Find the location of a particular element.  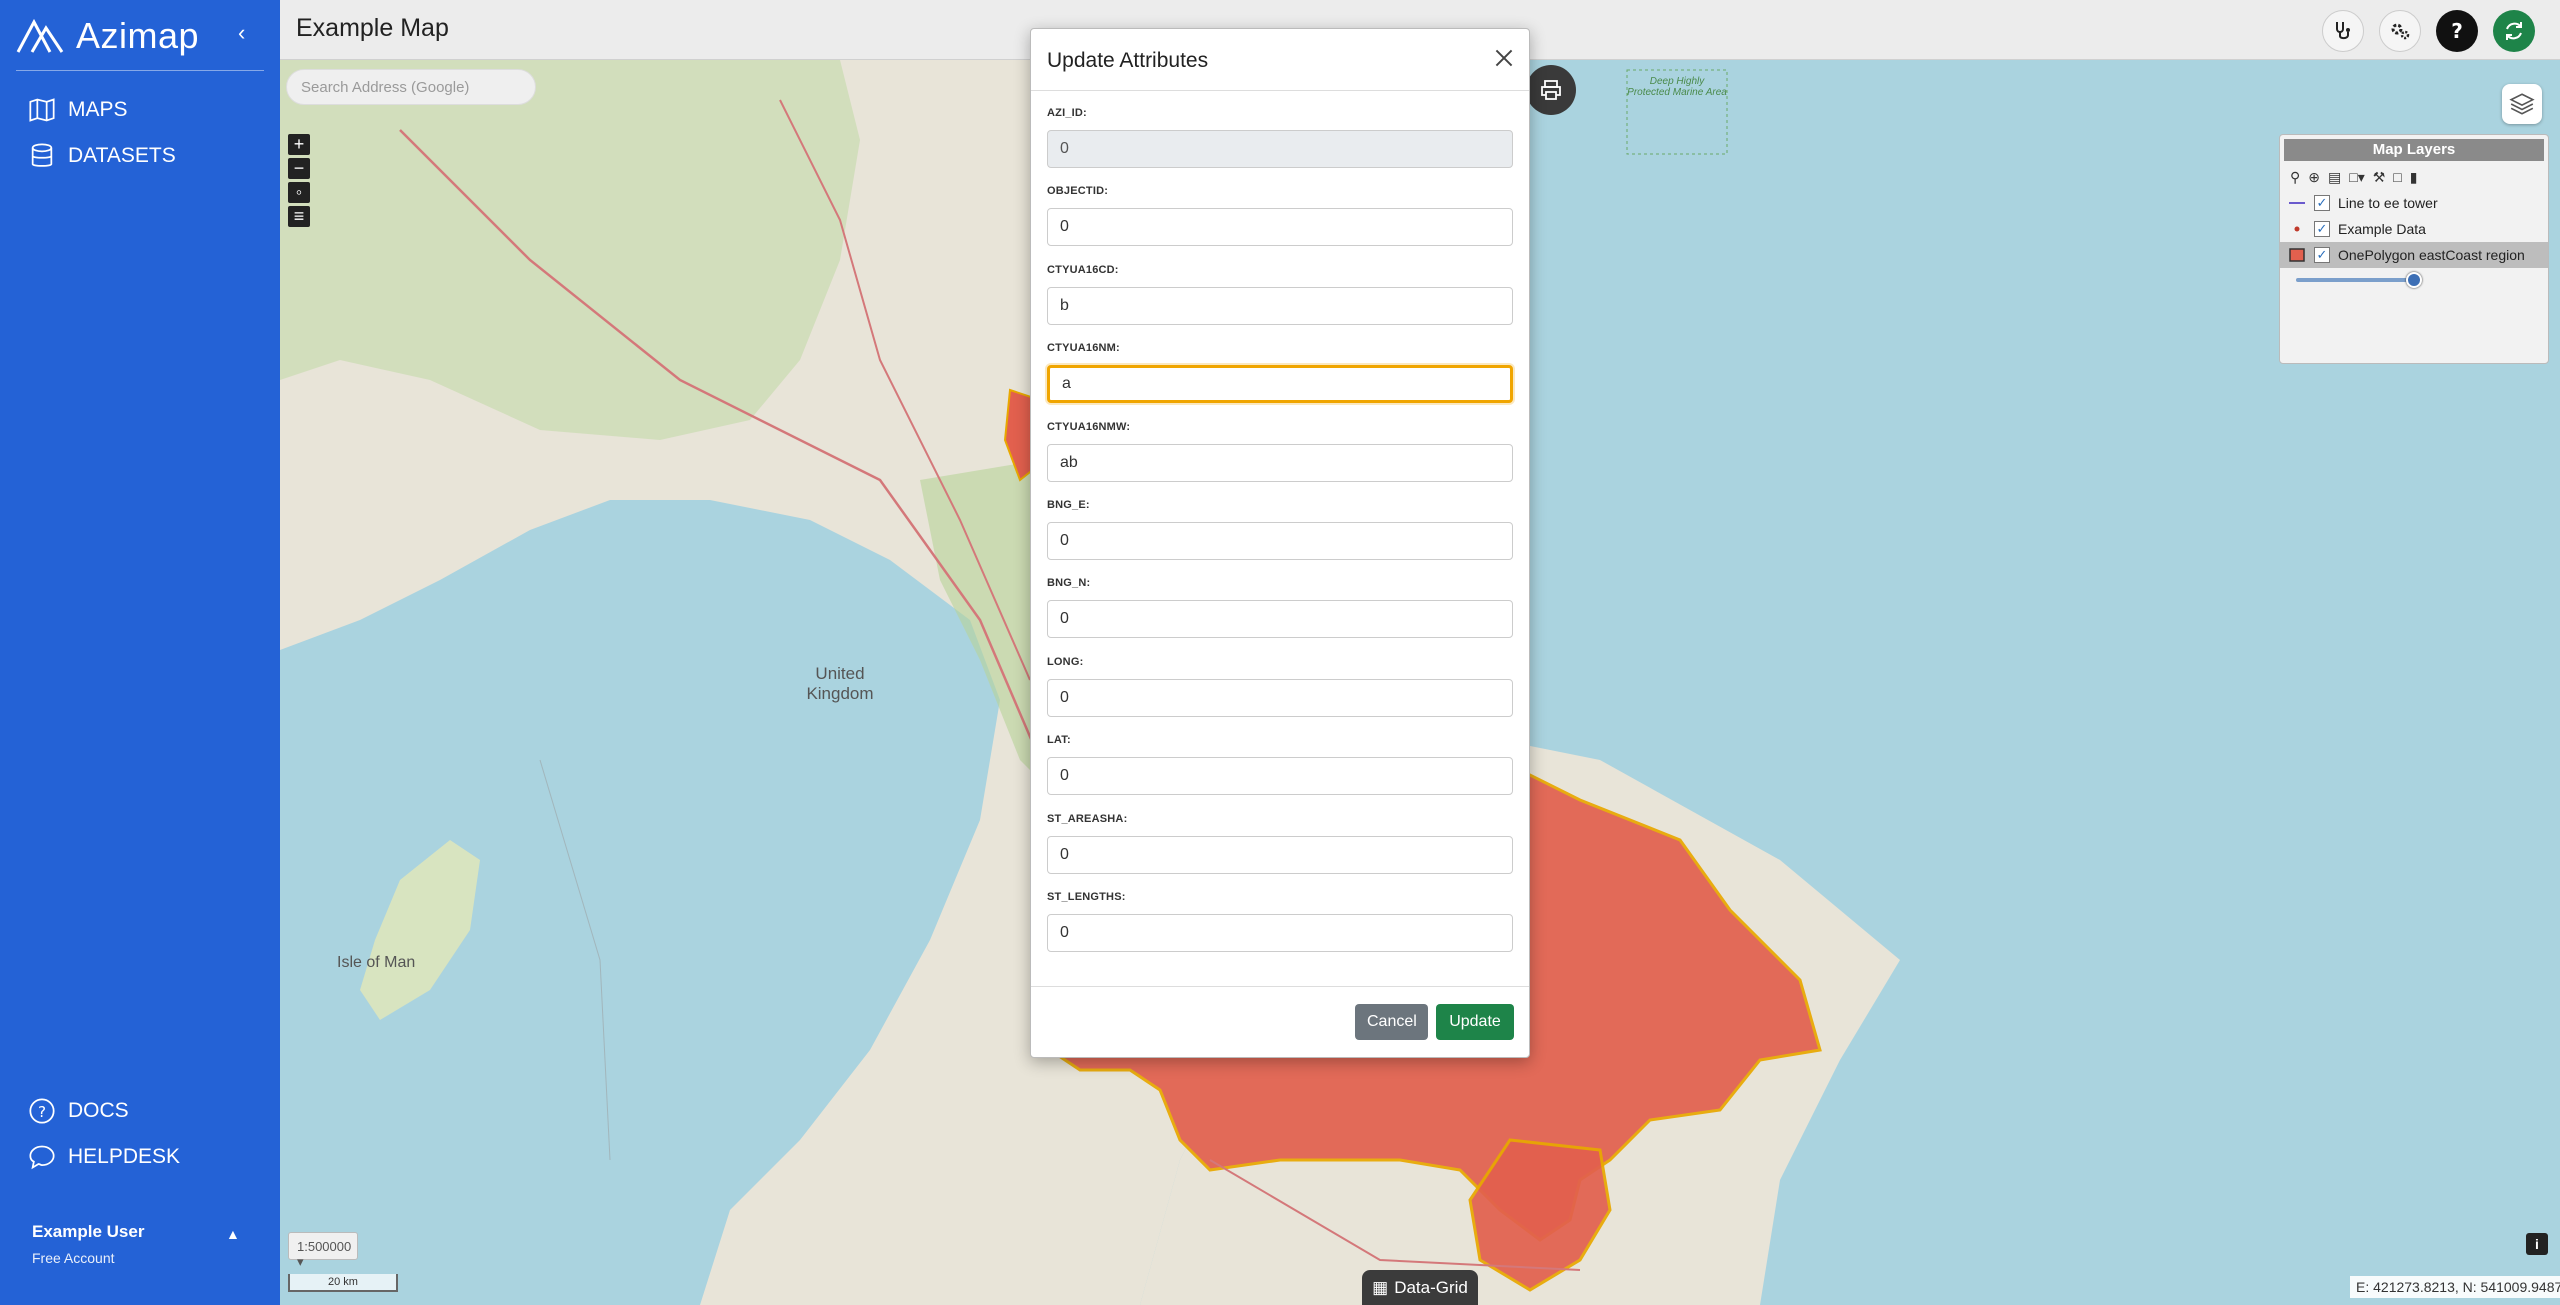

data-grid-button: ▦ Data-Grid is located at coordinates (1420, 1287).